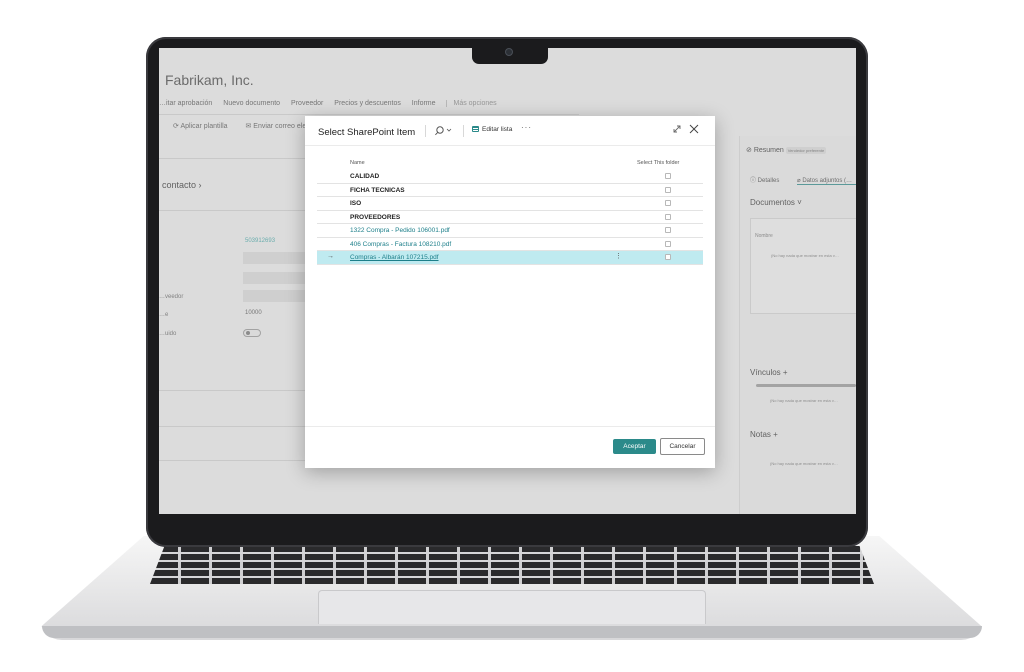  What do you see at coordinates (682, 446) in the screenshot?
I see `cancel-button: Cancelar` at bounding box center [682, 446].